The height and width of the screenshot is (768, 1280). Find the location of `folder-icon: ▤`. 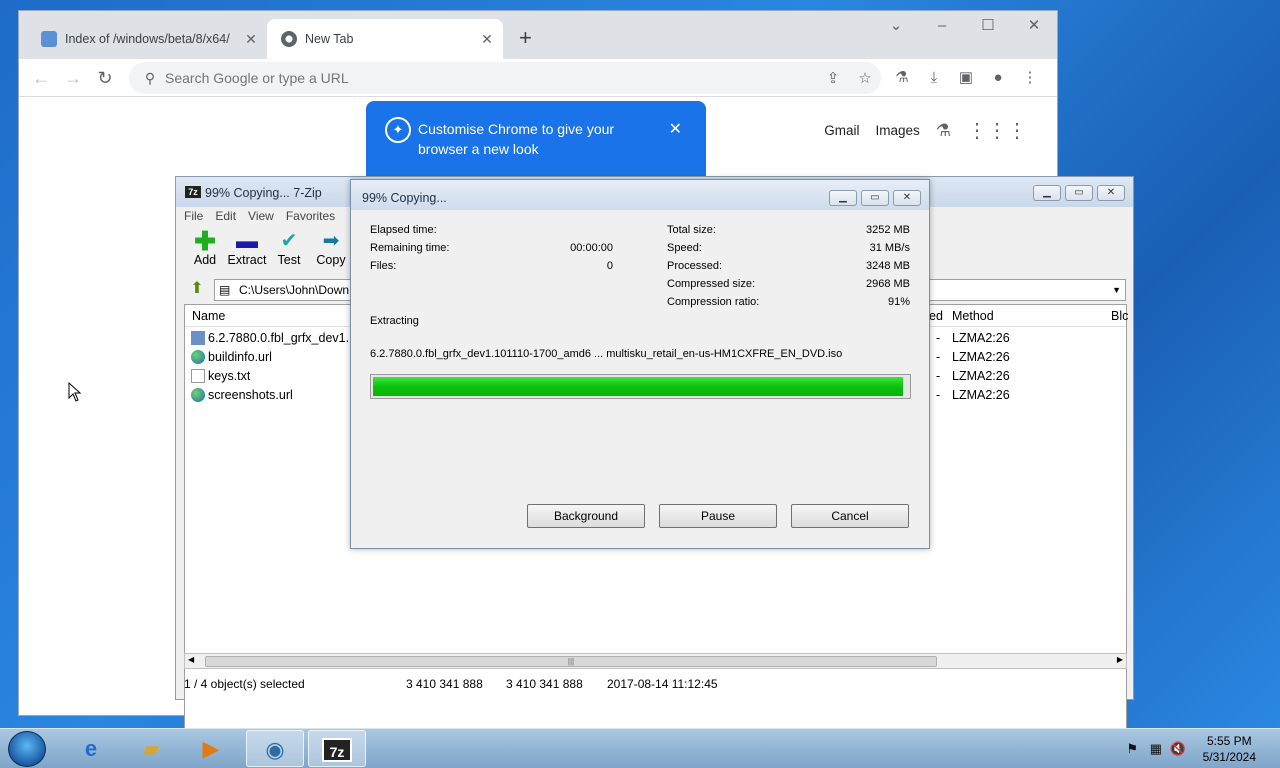

folder-icon: ▤ is located at coordinates (225, 290).